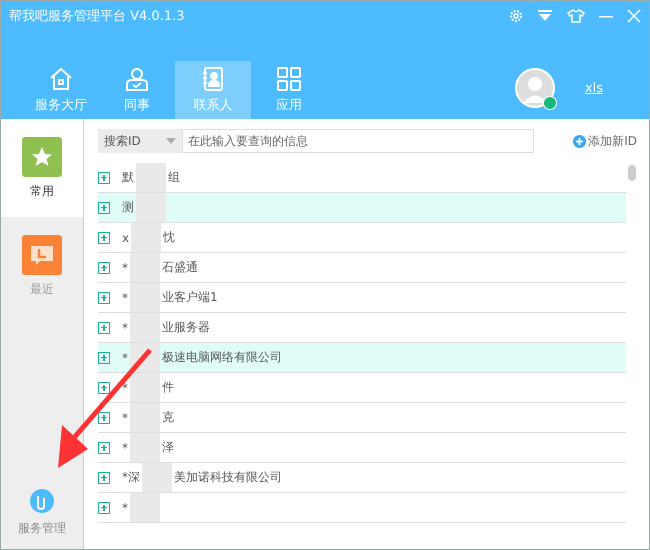  I want to click on contact-book-icon, so click(213, 79).